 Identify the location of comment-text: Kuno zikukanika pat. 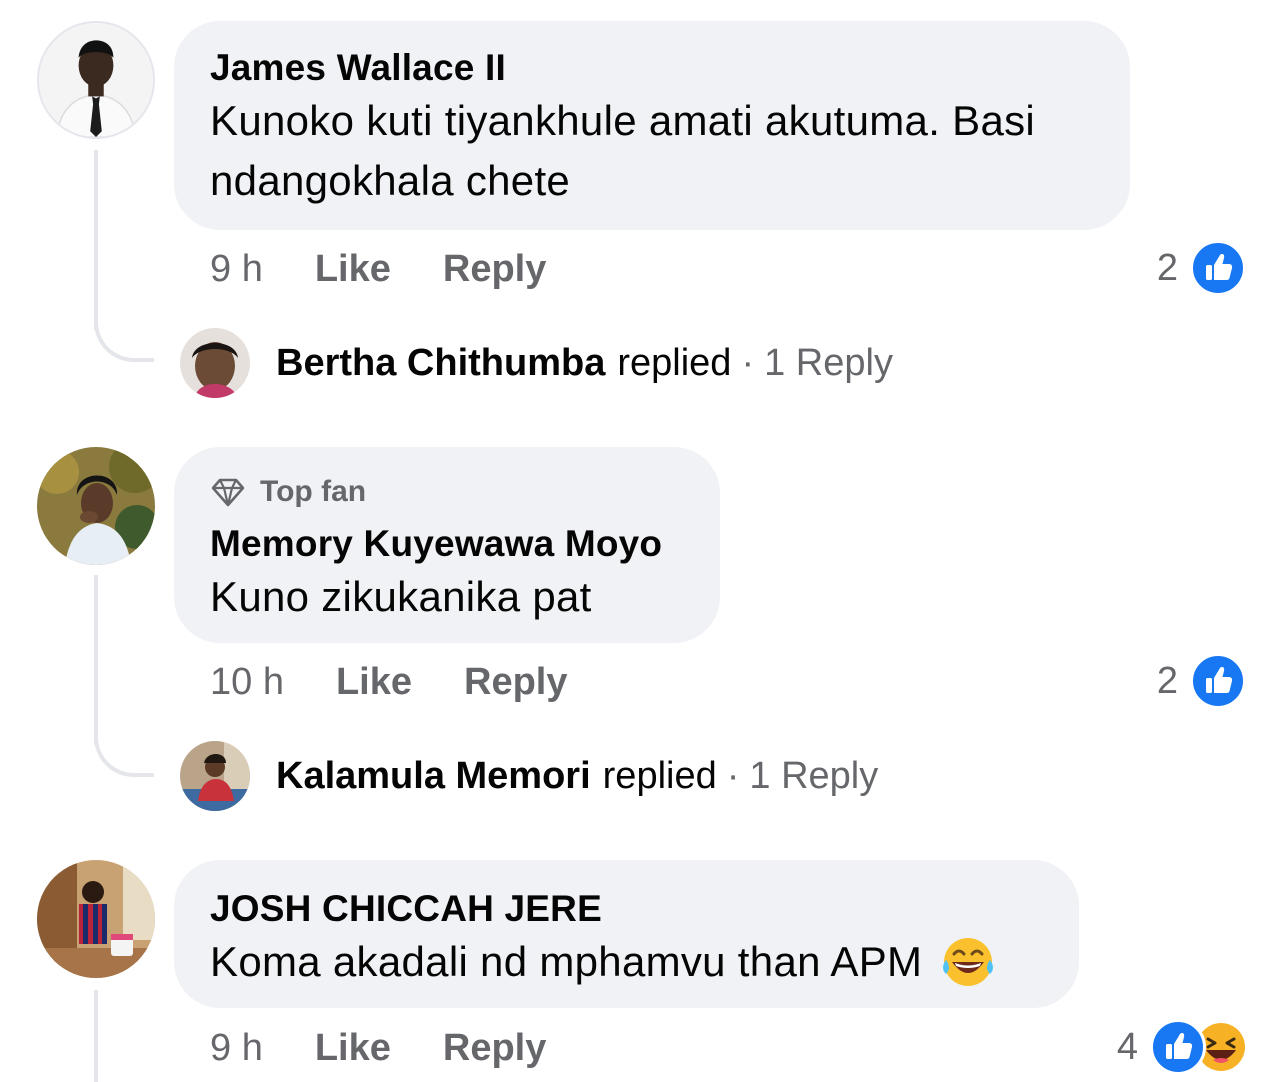
(401, 596).